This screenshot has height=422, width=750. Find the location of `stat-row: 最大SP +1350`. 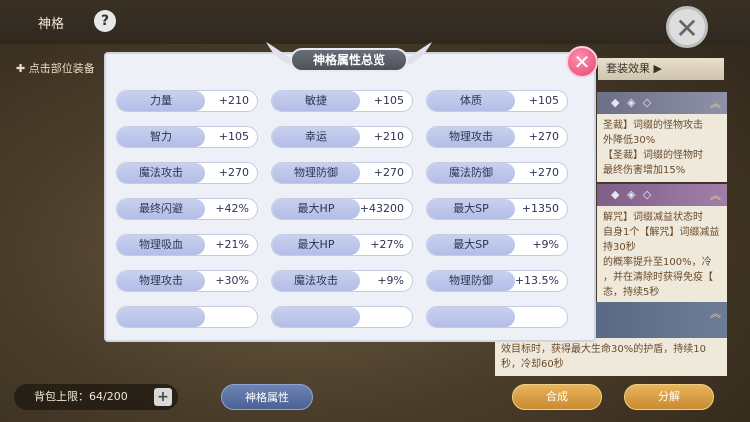

stat-row: 最大SP +1350 is located at coordinates (497, 209).